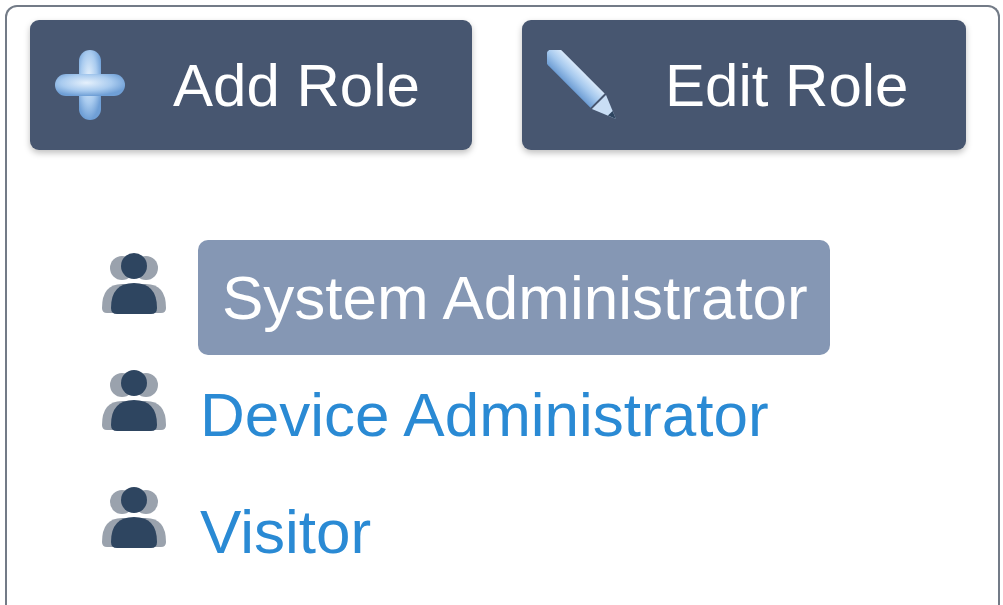 This screenshot has height=605, width=1003. I want to click on edit-role-button: Edit Role, so click(744, 85).